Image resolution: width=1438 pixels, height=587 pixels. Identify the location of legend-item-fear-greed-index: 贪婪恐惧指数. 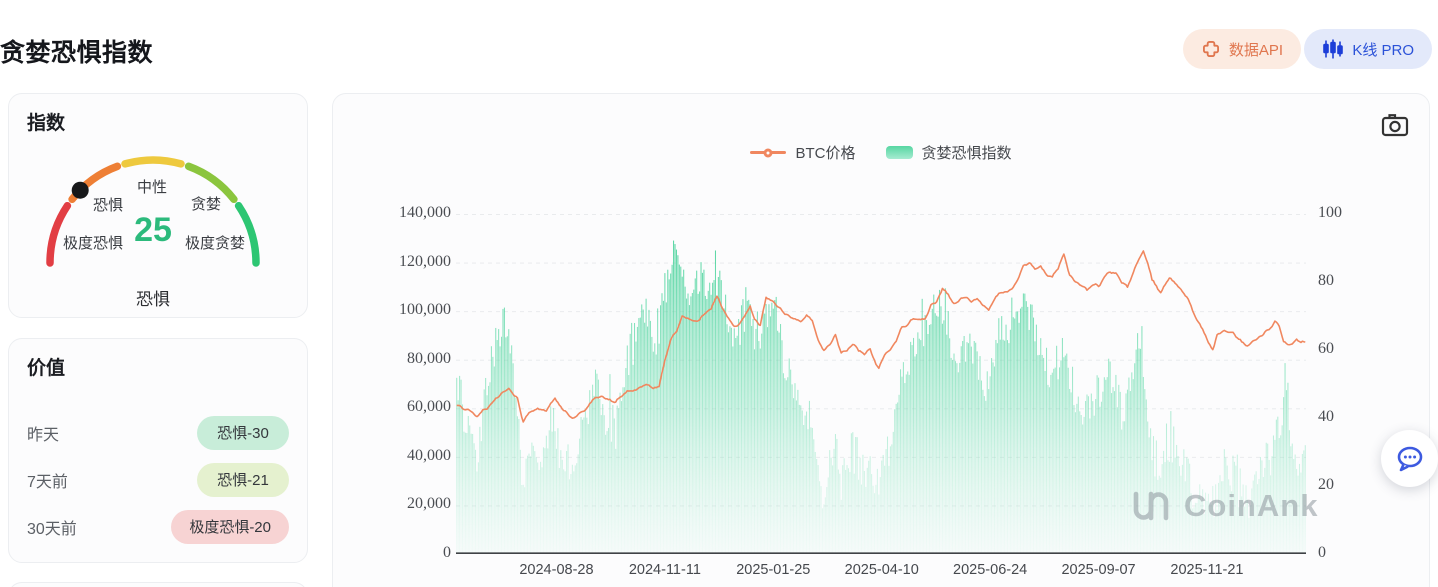
(948, 152).